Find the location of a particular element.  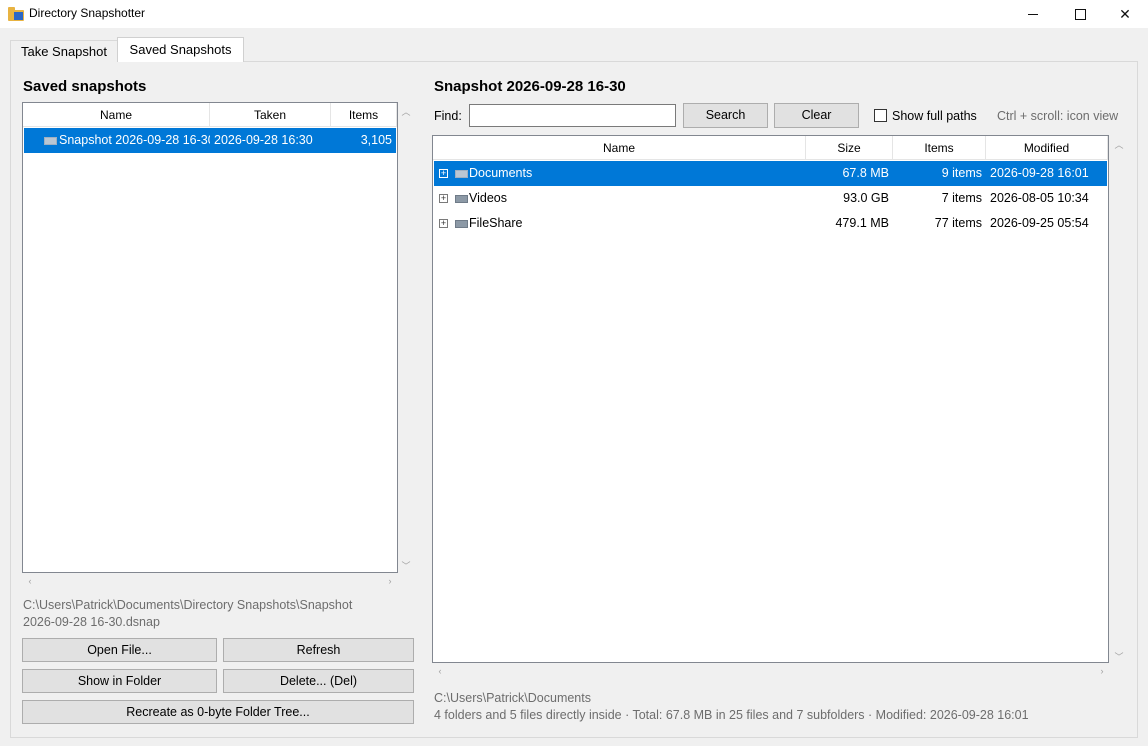

column-header-size: Size is located at coordinates (849, 148).